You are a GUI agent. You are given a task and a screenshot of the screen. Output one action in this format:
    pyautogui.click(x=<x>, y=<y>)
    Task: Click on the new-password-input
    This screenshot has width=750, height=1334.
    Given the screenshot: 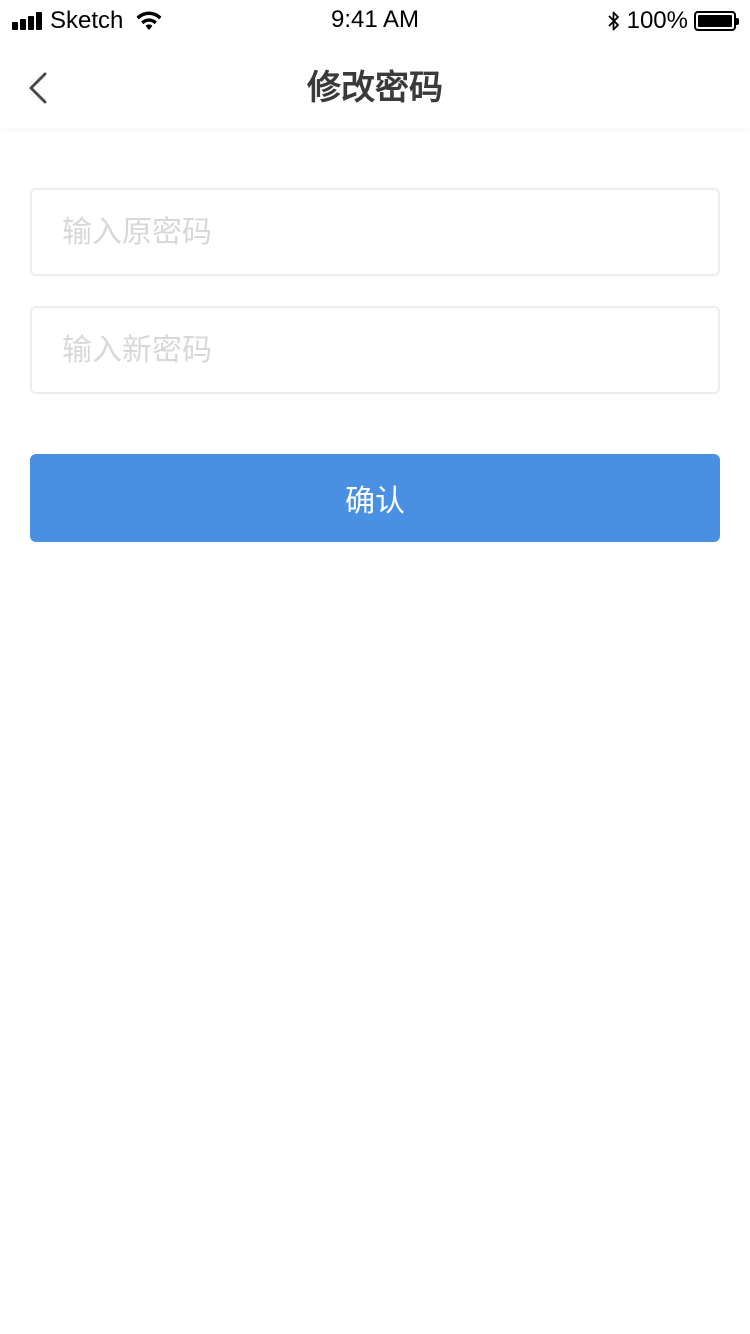 What is the action you would take?
    pyautogui.click(x=375, y=350)
    